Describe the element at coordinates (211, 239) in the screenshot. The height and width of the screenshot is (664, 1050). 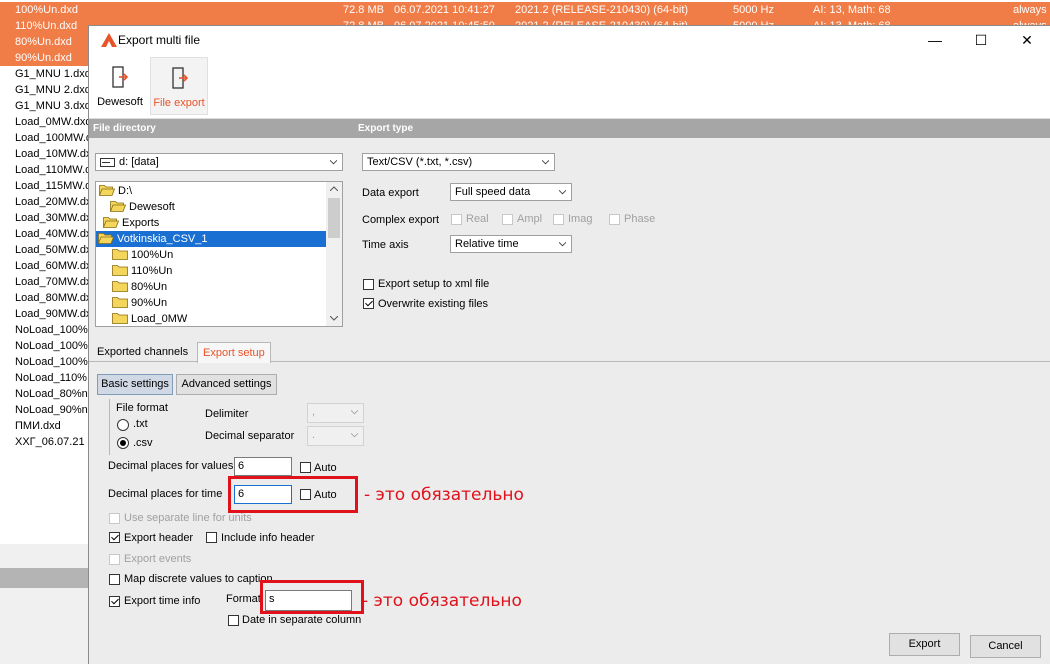
I see `tree-item: Votkinskia_CSV_1` at that location.